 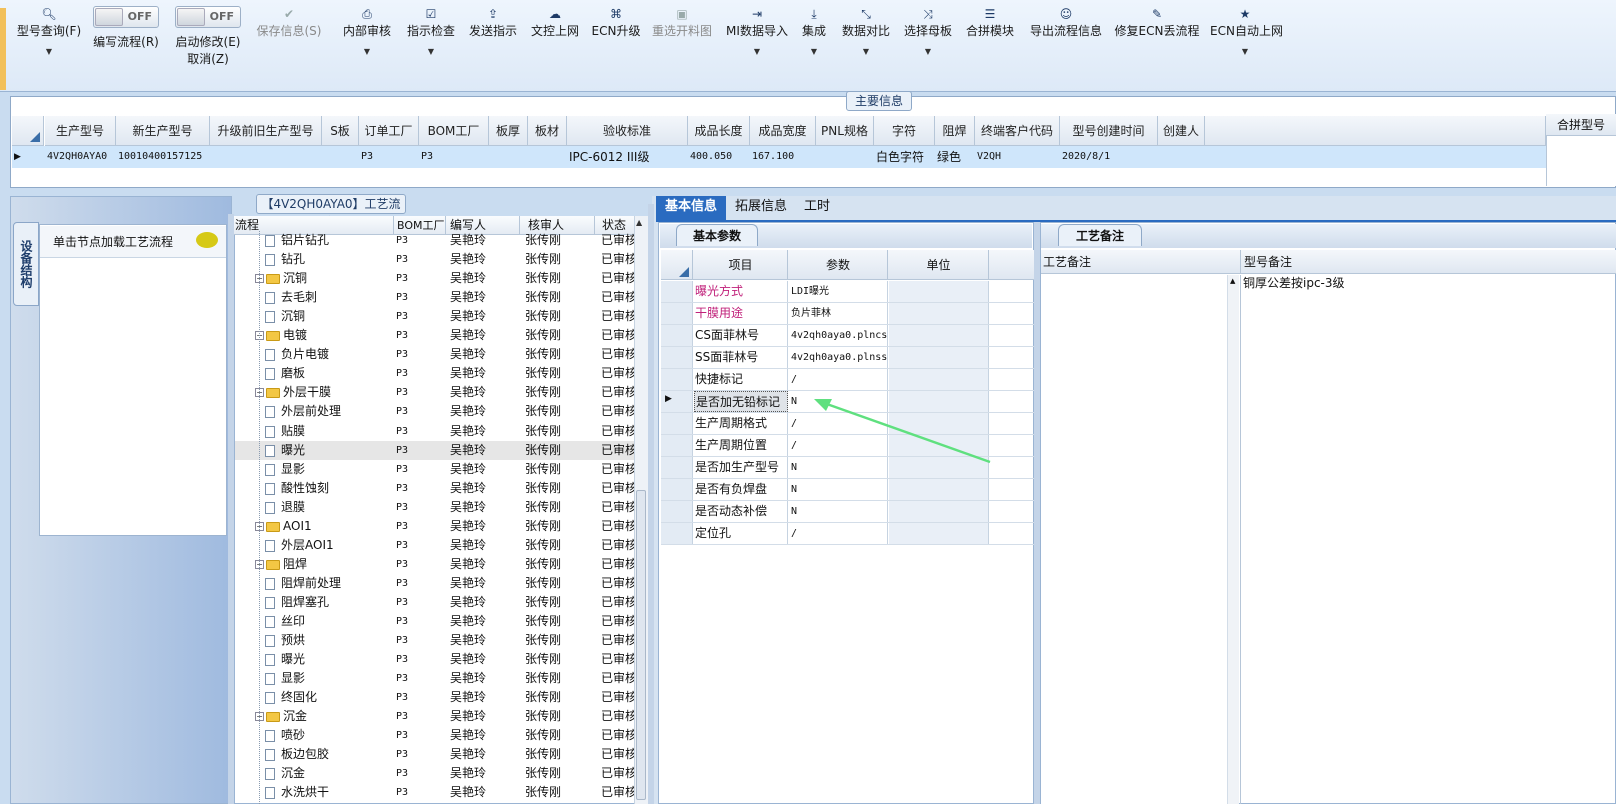 I want to click on param-value: 4v2qh0aya0.plncs, so click(x=838, y=335).